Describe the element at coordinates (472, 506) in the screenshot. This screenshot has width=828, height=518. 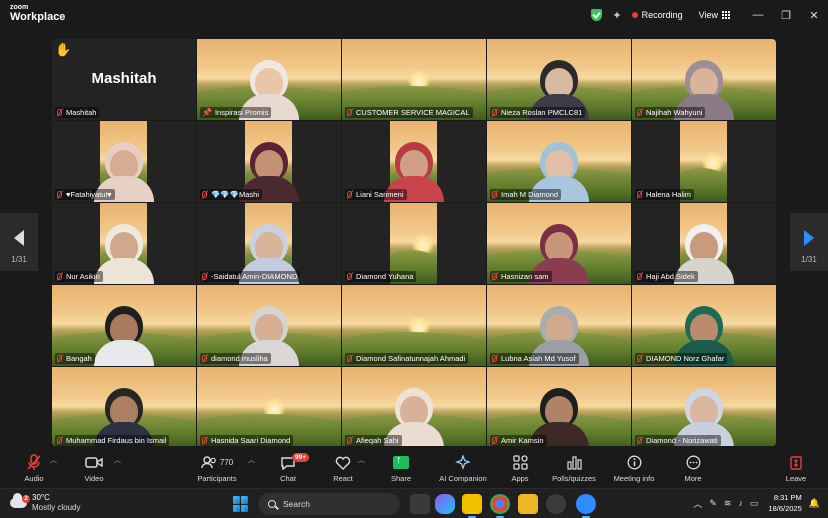
I see `sticky-notes-icon` at that location.